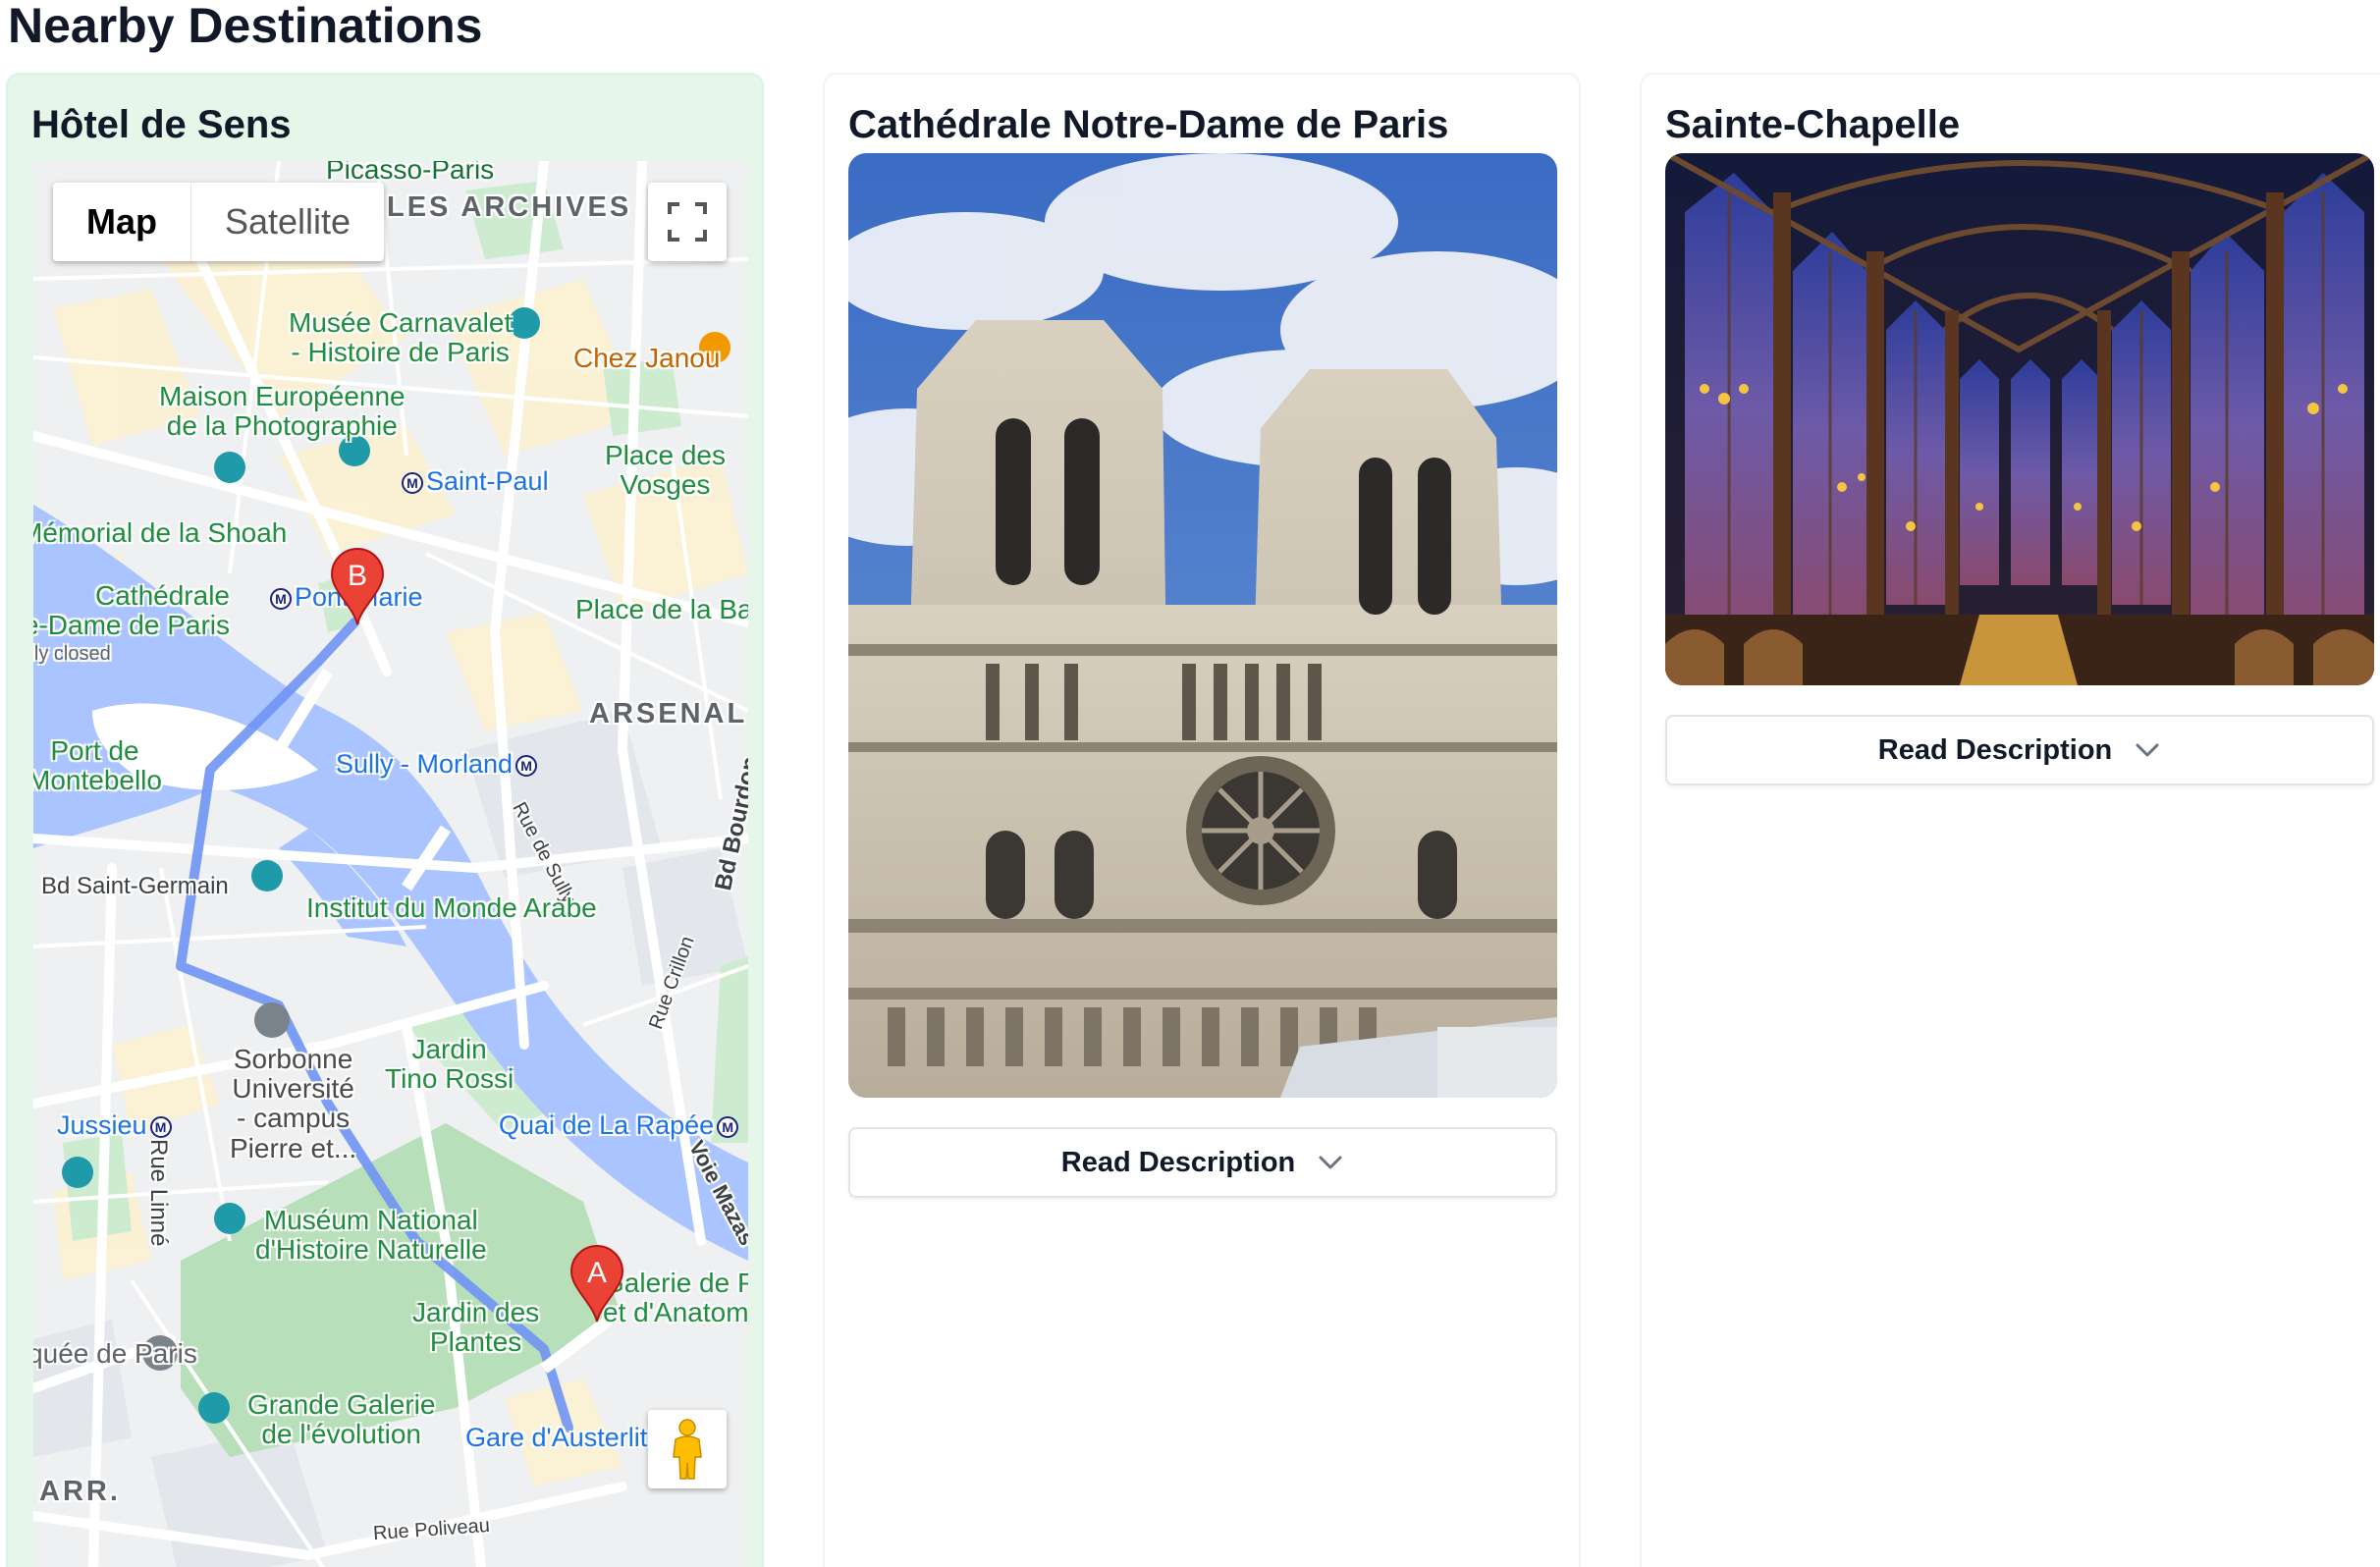 This screenshot has height=1567, width=2380. Describe the element at coordinates (160, 532) in the screenshot. I see `map-label-shoah: Mémorial de la Shoah` at that location.